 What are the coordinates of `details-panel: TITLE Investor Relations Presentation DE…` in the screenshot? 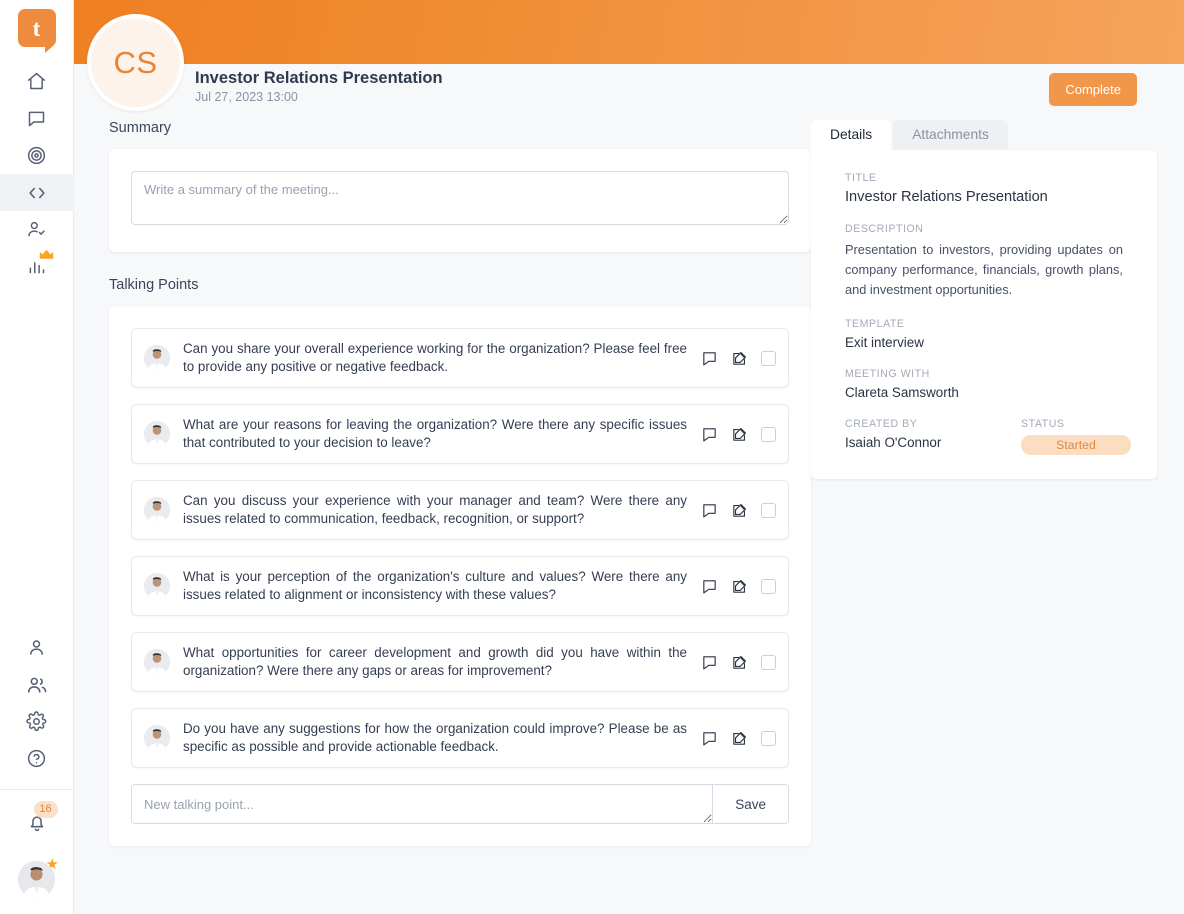 It's located at (984, 314).